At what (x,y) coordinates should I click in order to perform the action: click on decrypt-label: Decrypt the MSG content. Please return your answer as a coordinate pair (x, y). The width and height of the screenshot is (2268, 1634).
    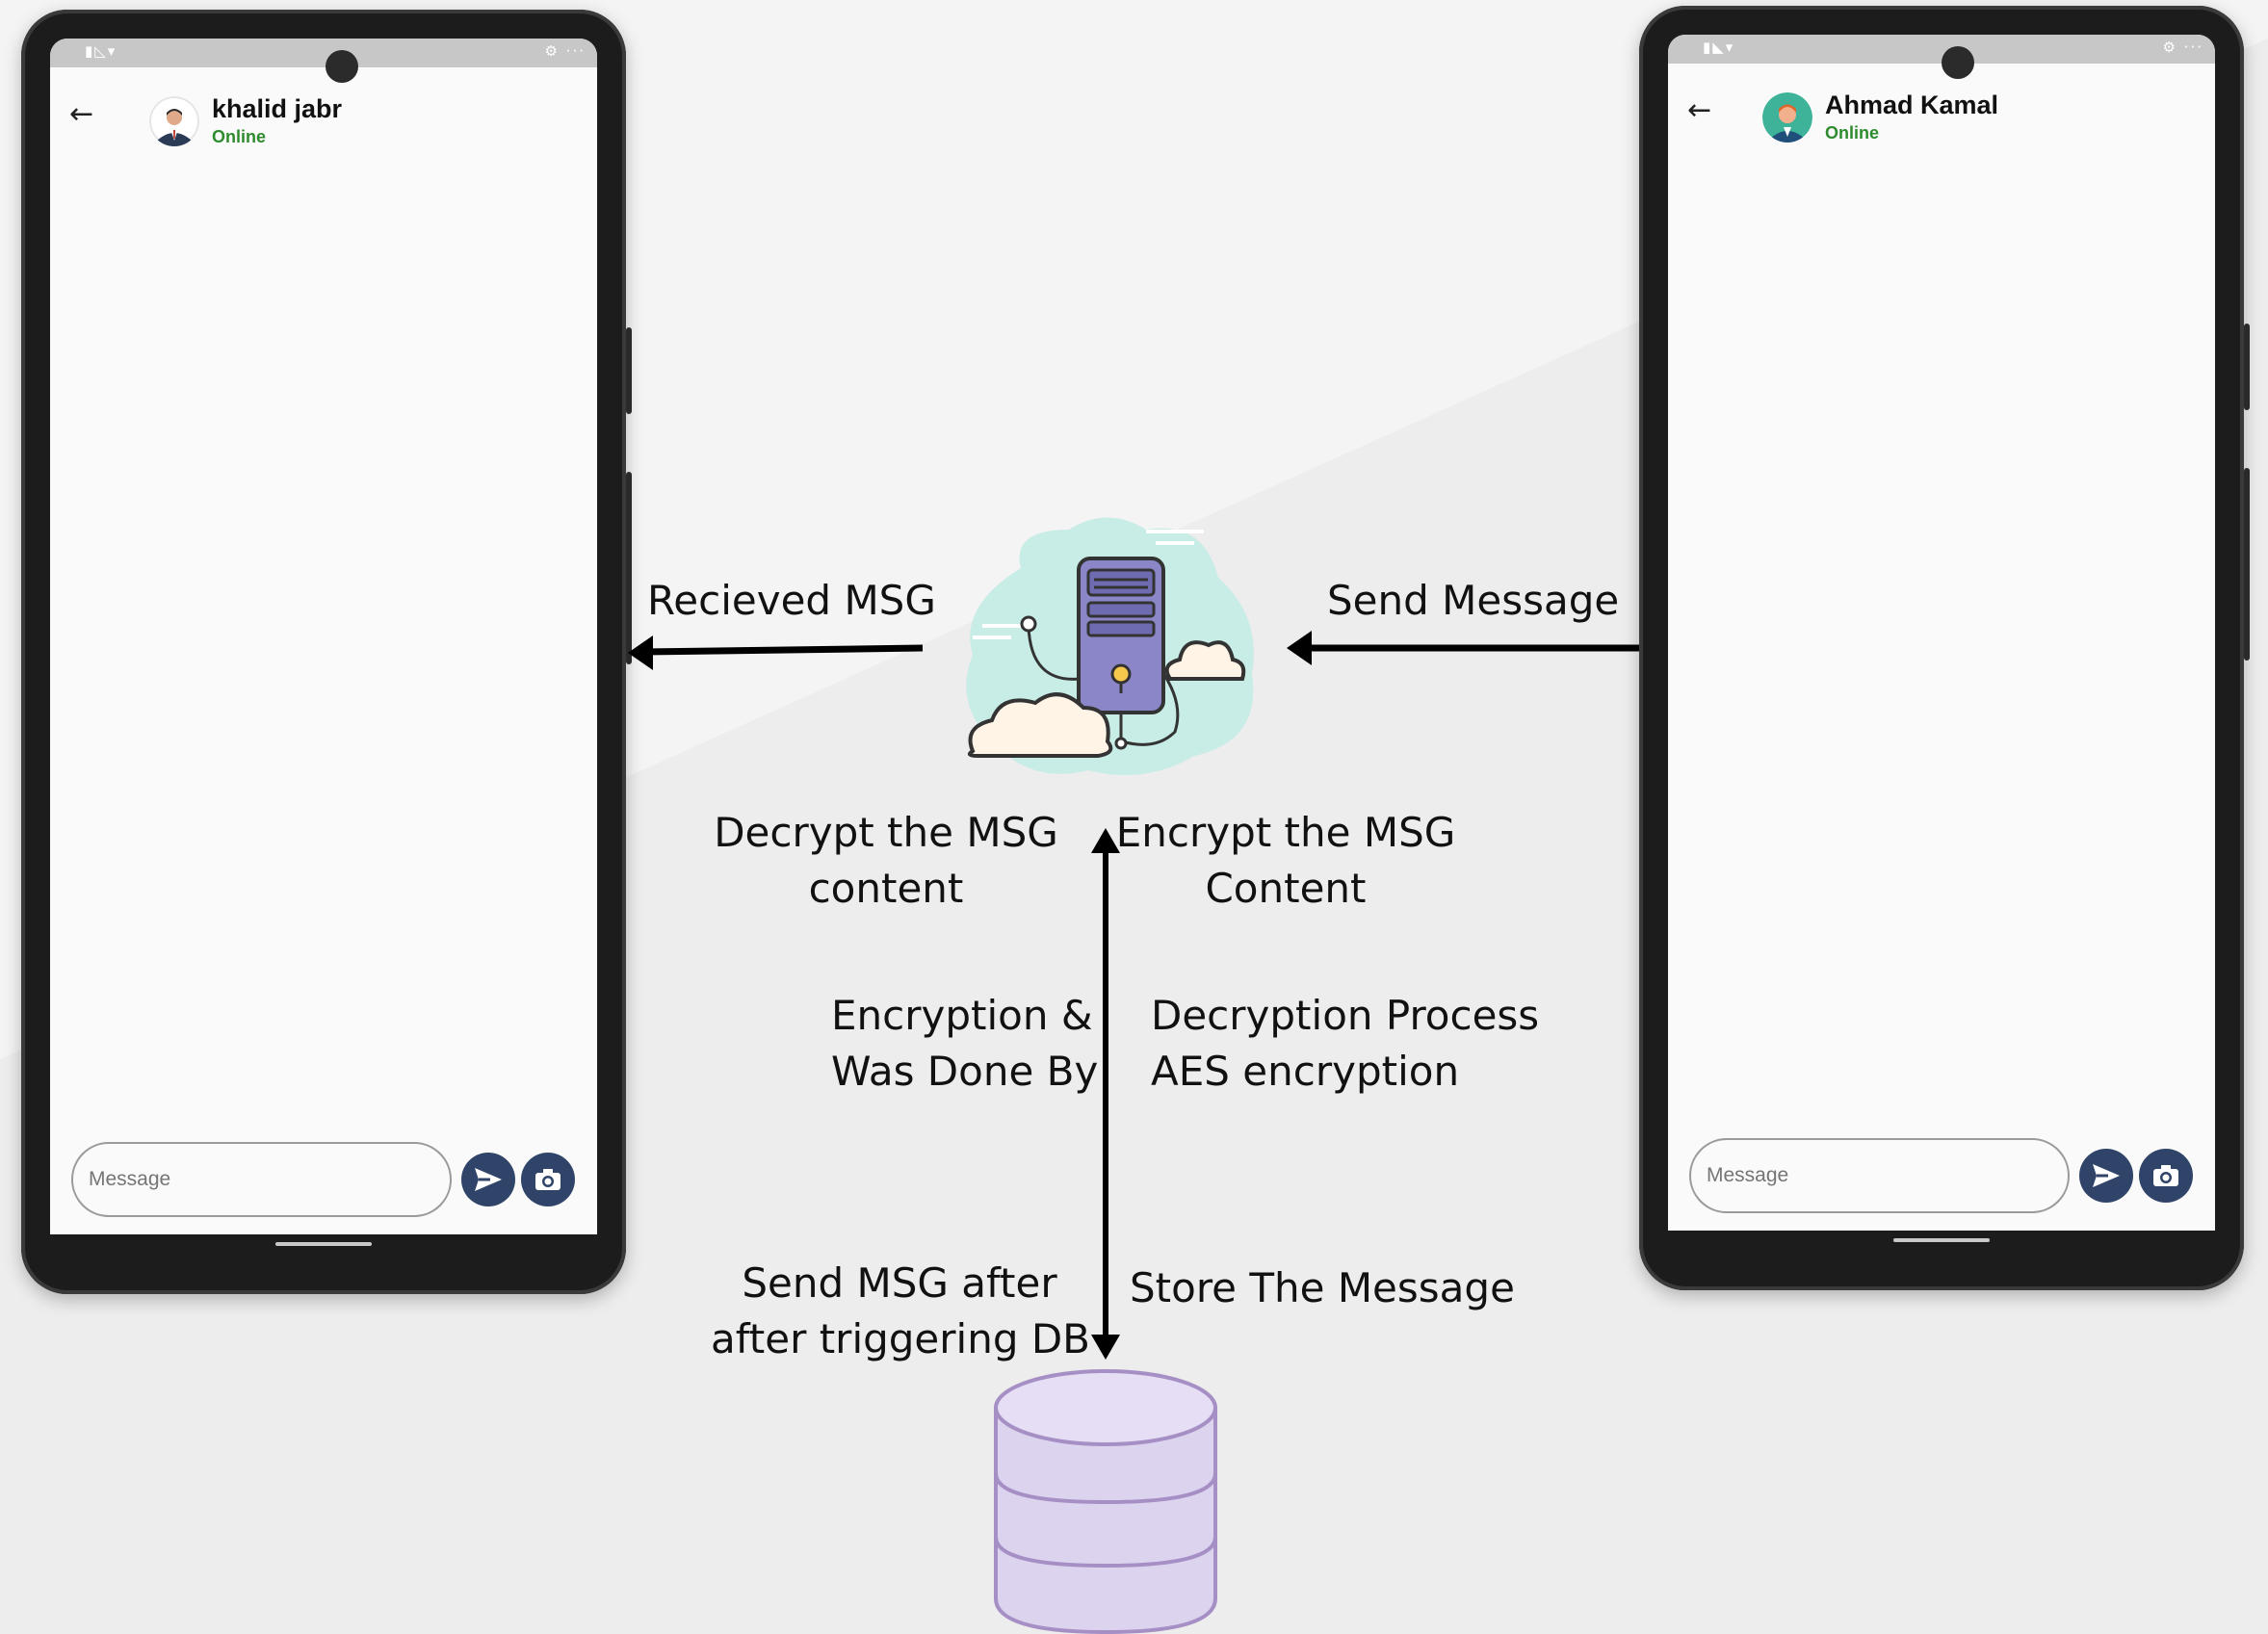
    Looking at the image, I should click on (886, 861).